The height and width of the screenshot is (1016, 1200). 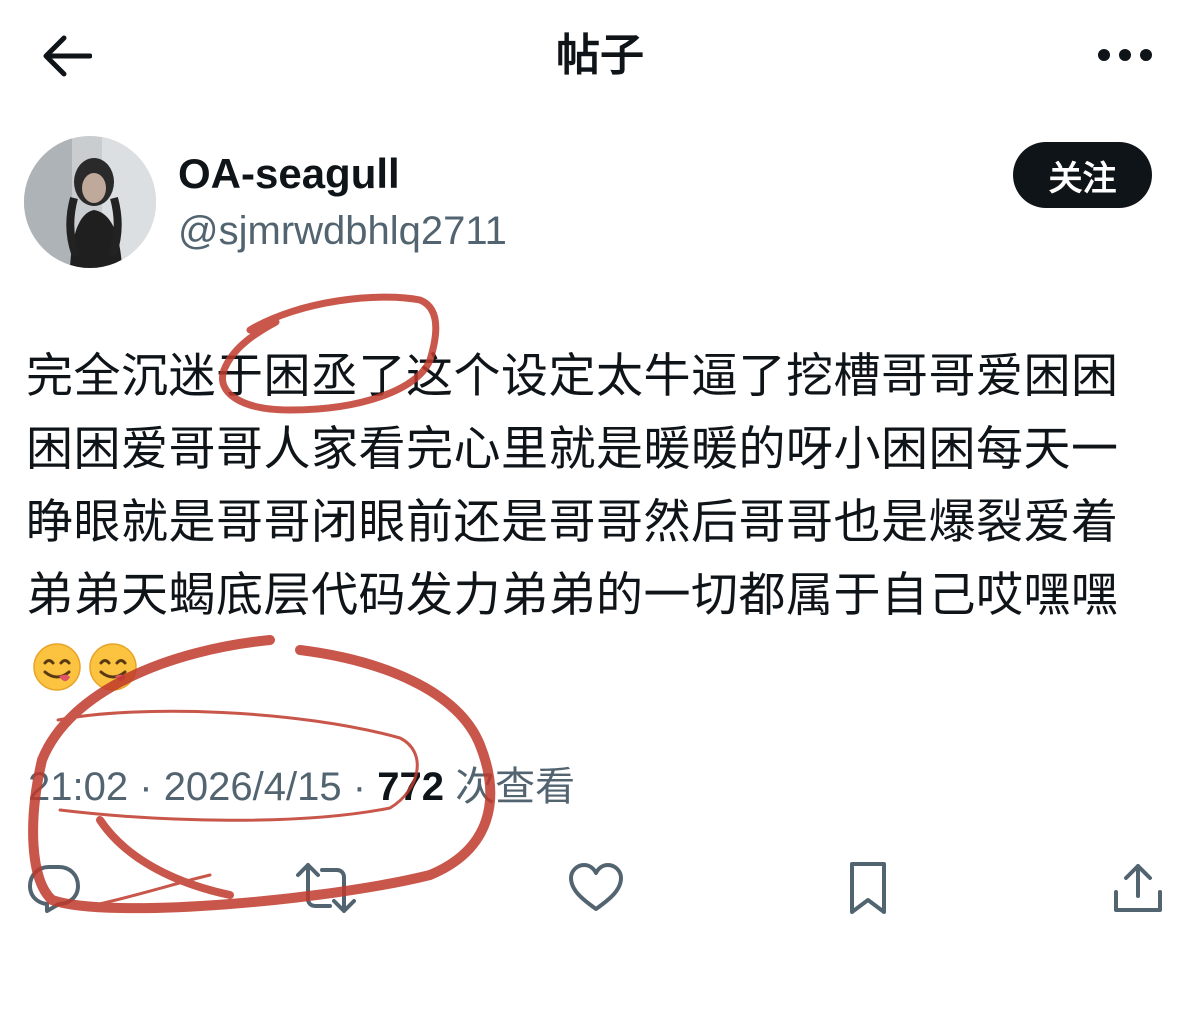 I want to click on reply-icon, so click(x=54, y=889).